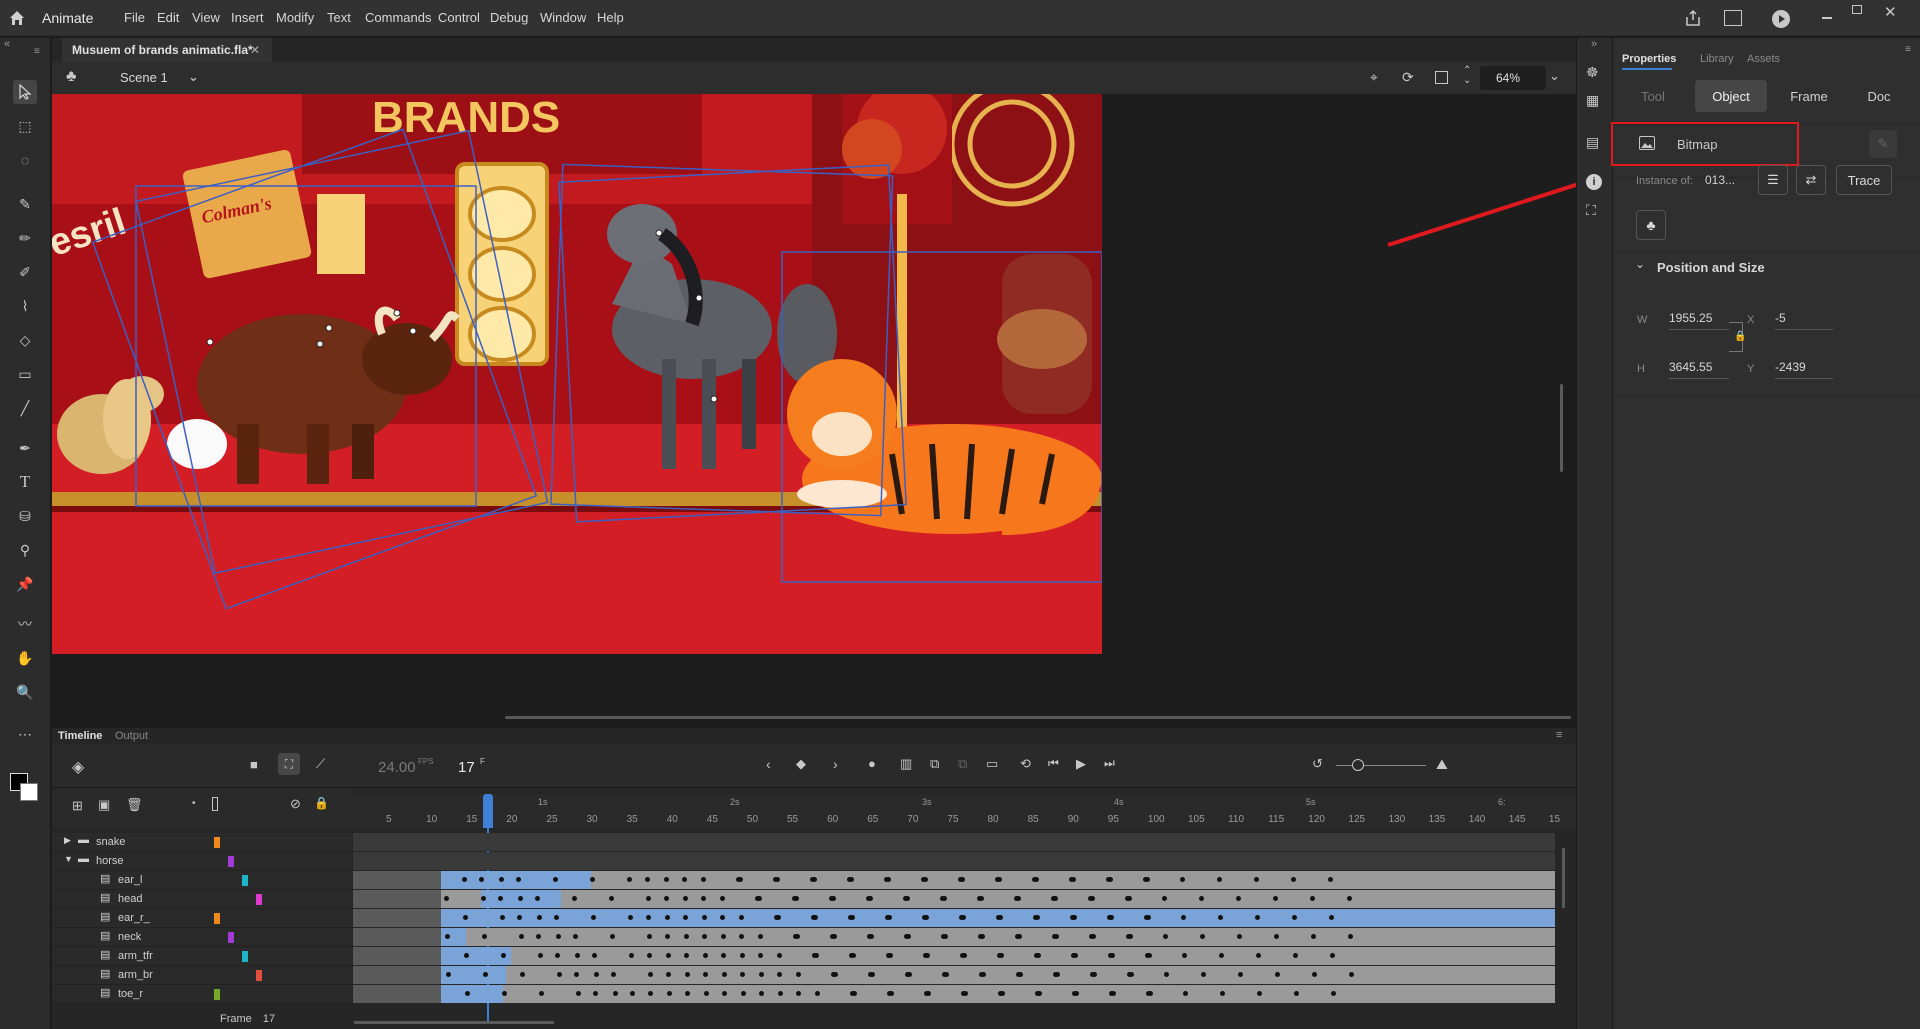 The height and width of the screenshot is (1029, 1920). What do you see at coordinates (202, 956) in the screenshot?
I see `layer-row: ▤ arm_tfr` at bounding box center [202, 956].